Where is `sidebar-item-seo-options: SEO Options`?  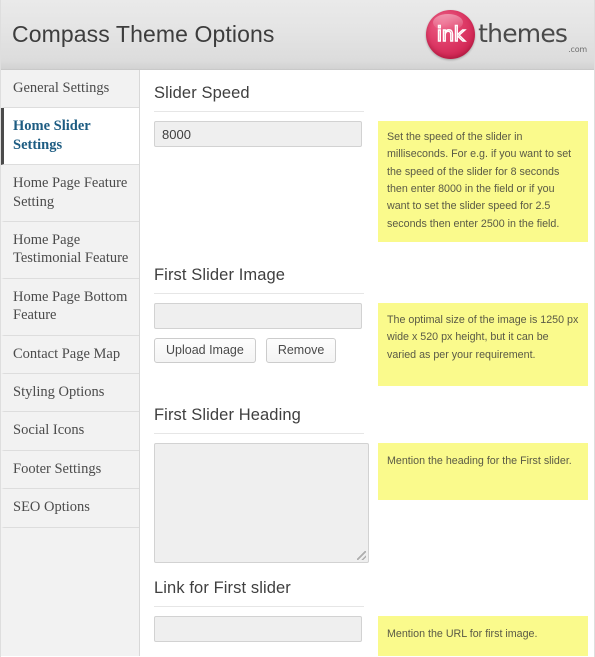
sidebar-item-seo-options: SEO Options is located at coordinates (70, 508).